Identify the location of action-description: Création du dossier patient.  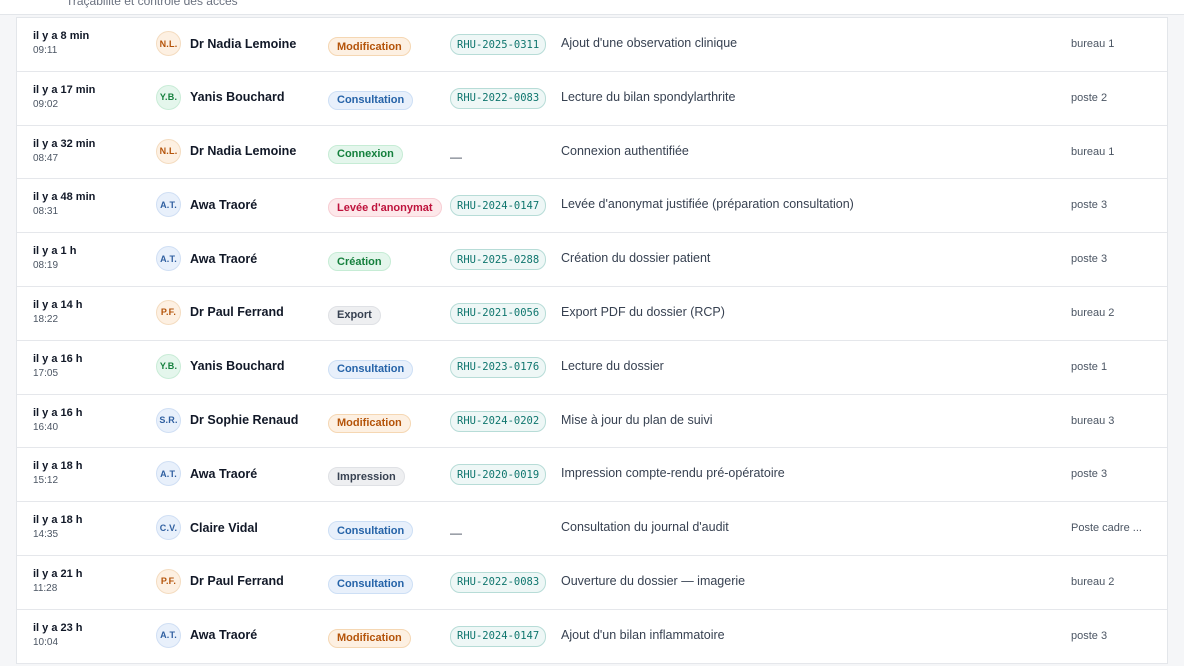
(636, 258).